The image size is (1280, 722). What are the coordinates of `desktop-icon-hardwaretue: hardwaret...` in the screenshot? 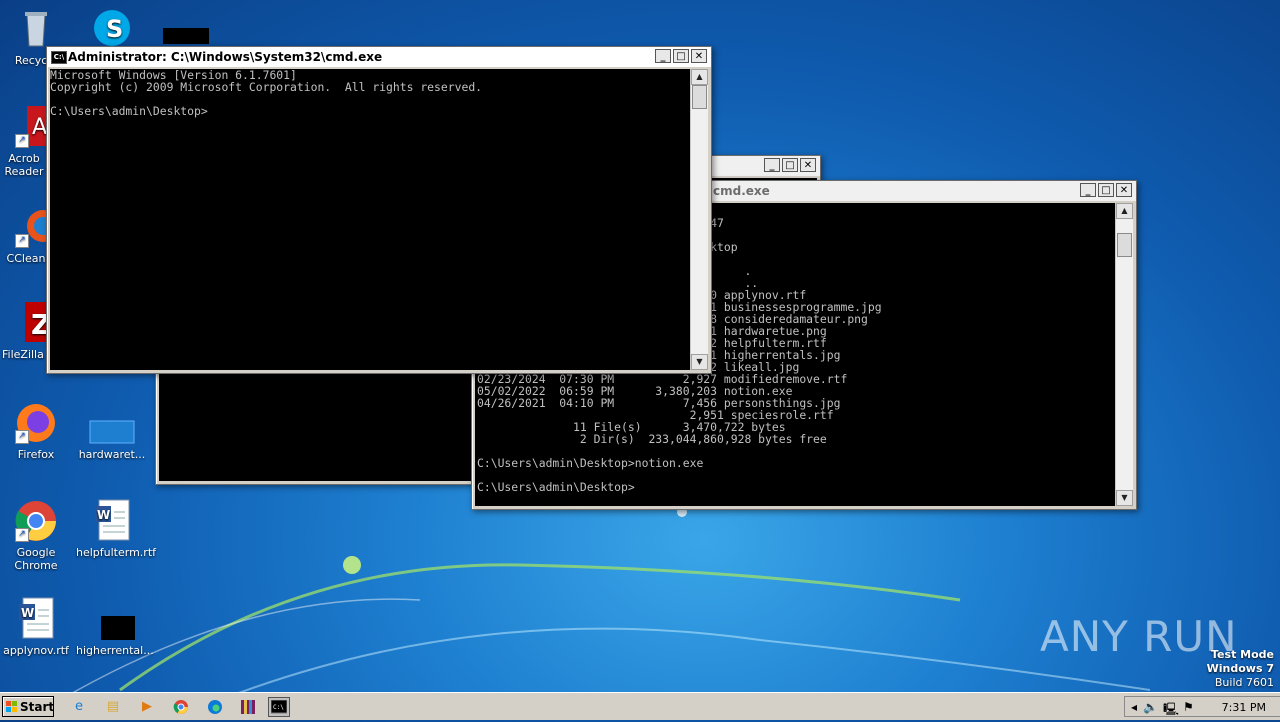 It's located at (112, 430).